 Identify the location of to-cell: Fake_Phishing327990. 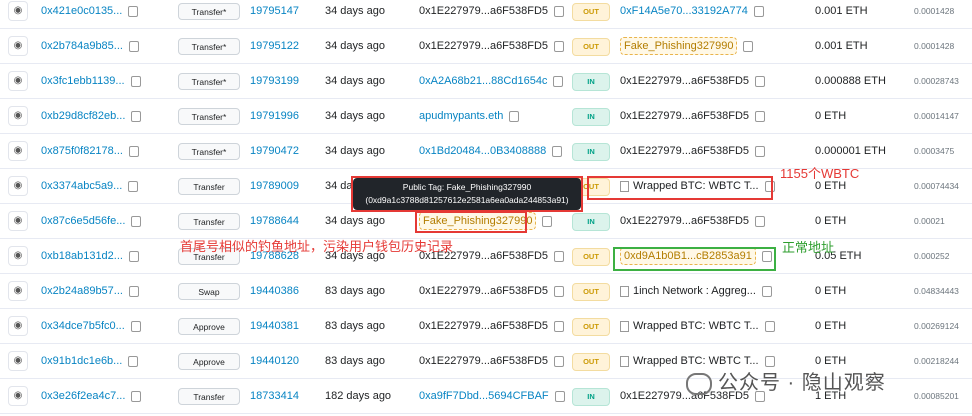
(687, 46).